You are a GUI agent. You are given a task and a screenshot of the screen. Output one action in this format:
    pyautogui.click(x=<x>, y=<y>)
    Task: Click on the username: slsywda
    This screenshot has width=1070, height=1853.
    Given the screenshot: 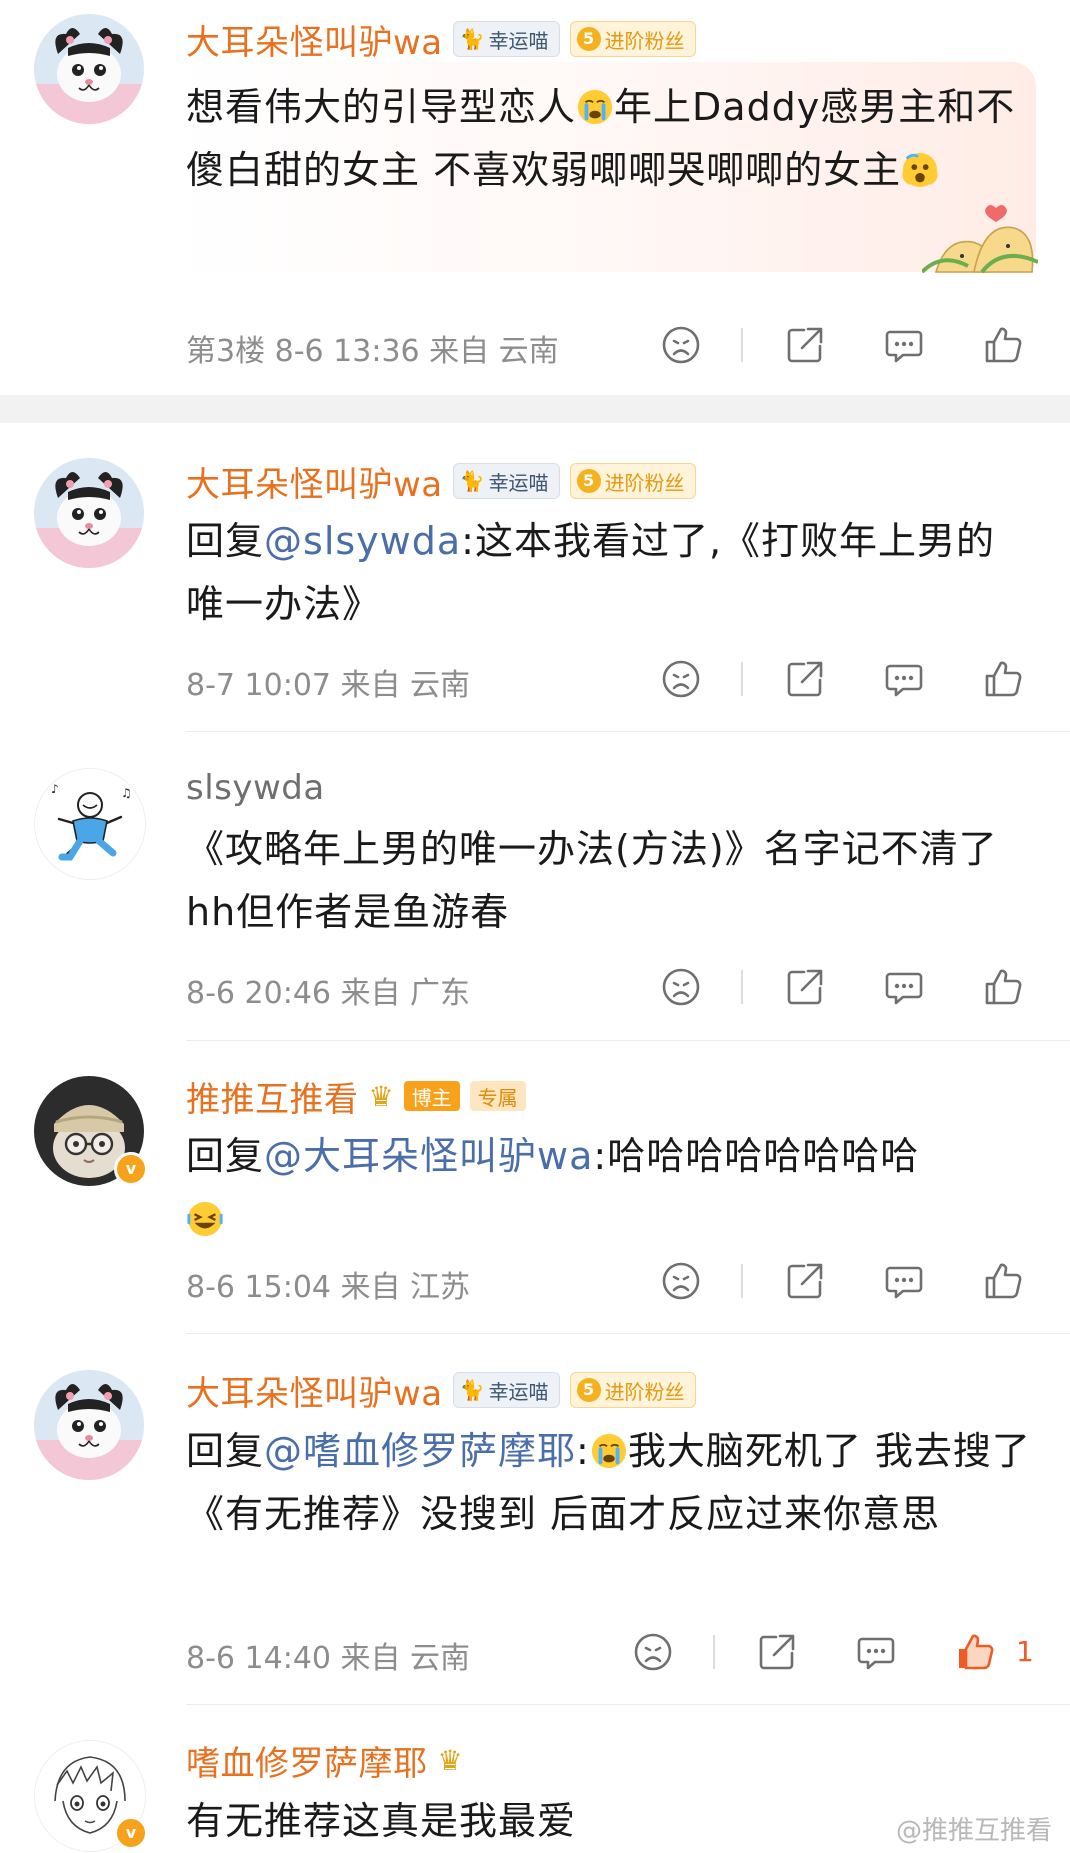 What is the action you would take?
    pyautogui.click(x=255, y=788)
    